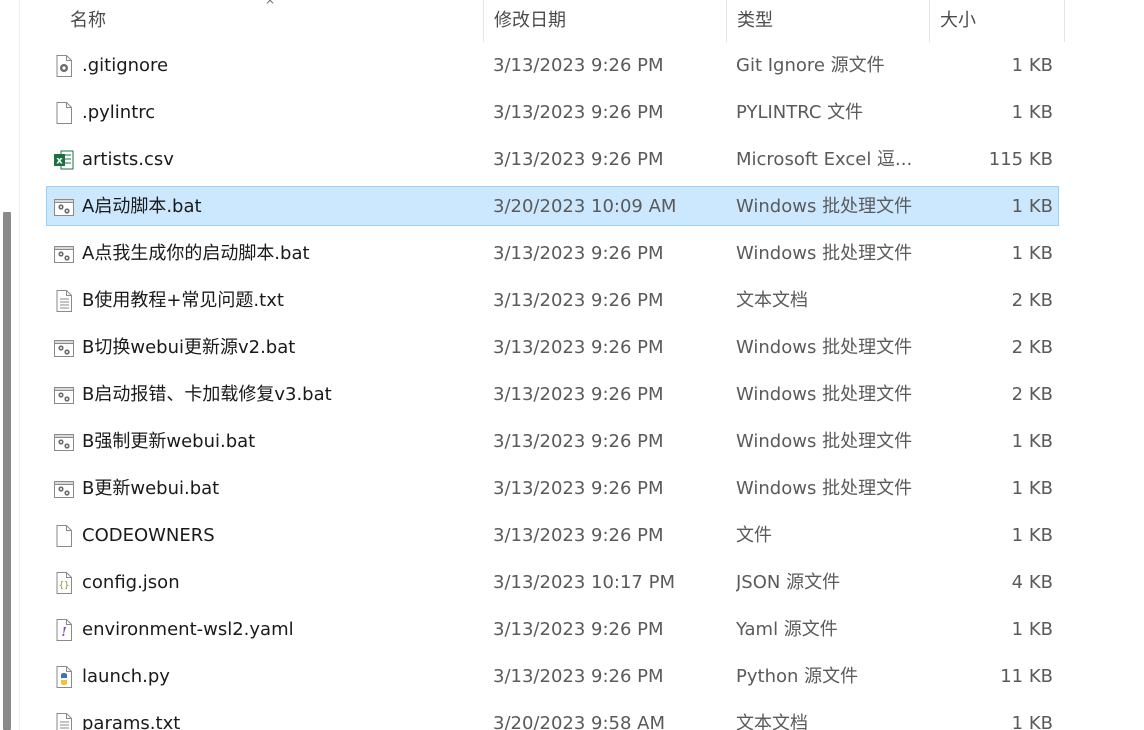 The height and width of the screenshot is (730, 1144). I want to click on column-header-type: 类型, so click(828, 21).